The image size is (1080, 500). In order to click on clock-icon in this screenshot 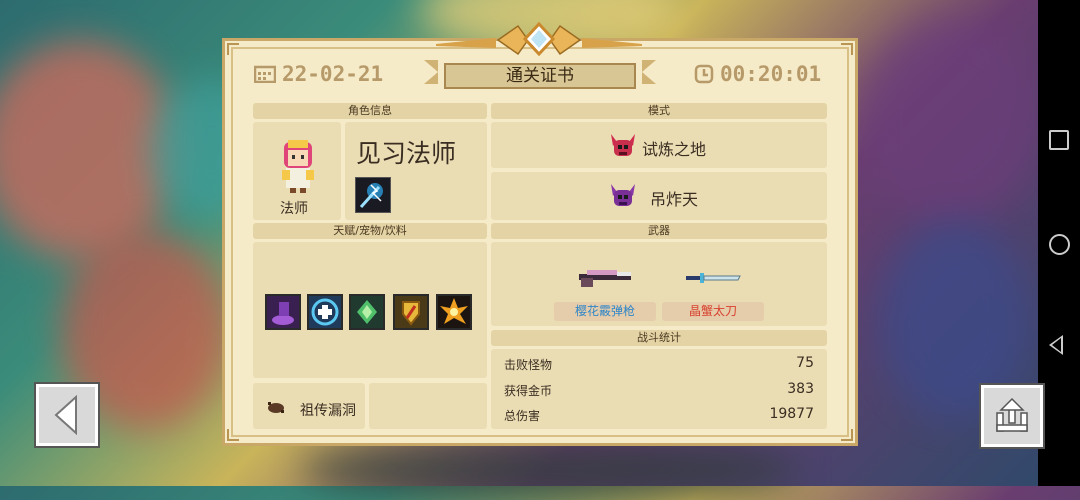, I will do `click(704, 74)`.